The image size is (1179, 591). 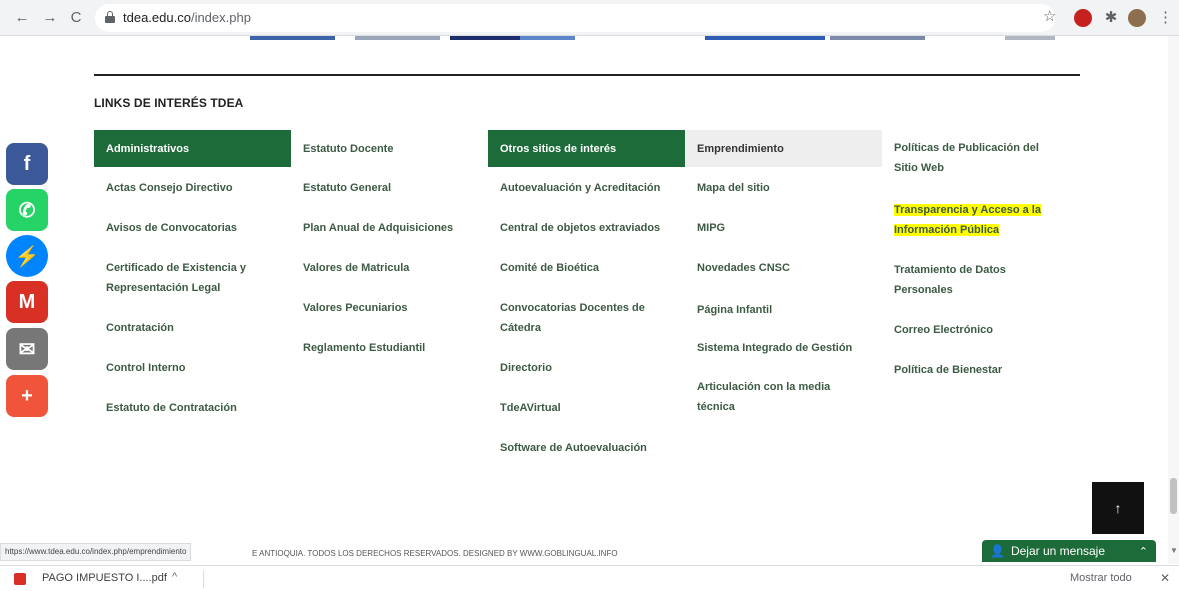 What do you see at coordinates (171, 408) in the screenshot?
I see `link-item: Estatuto de Contratación` at bounding box center [171, 408].